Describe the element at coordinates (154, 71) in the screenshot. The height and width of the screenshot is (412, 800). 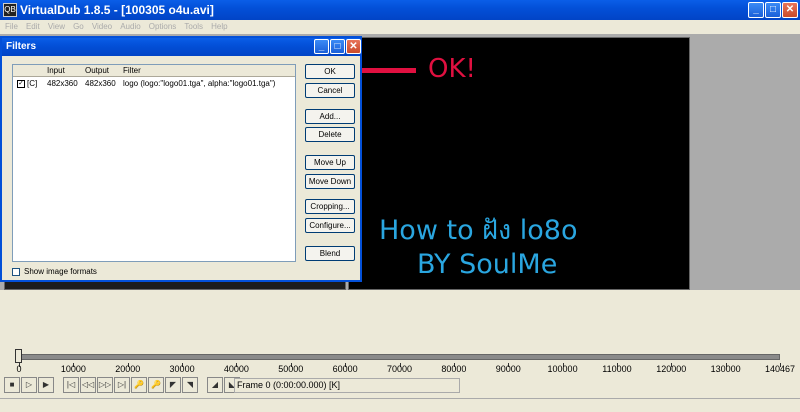
I see `filter-list-header: Input Output Filter` at that location.